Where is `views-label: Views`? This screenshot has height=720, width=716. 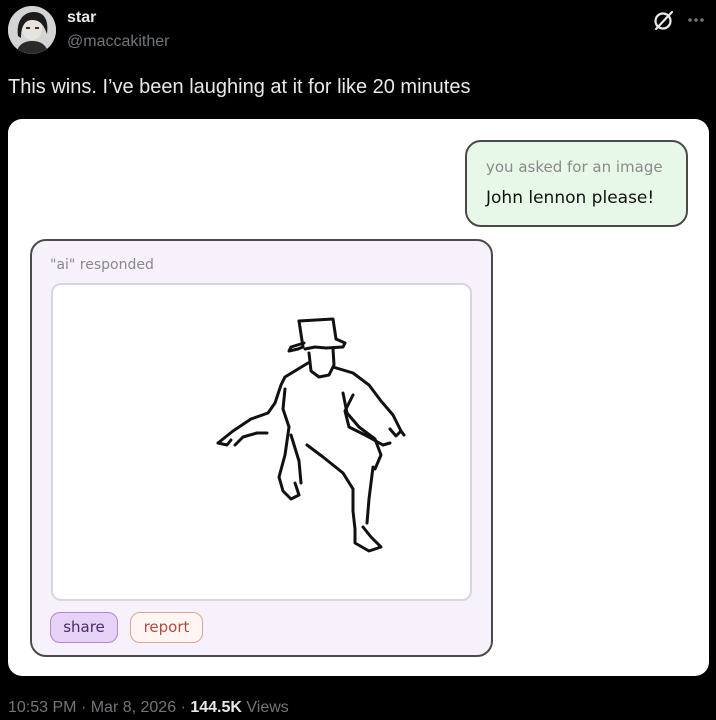 views-label: Views is located at coordinates (267, 707).